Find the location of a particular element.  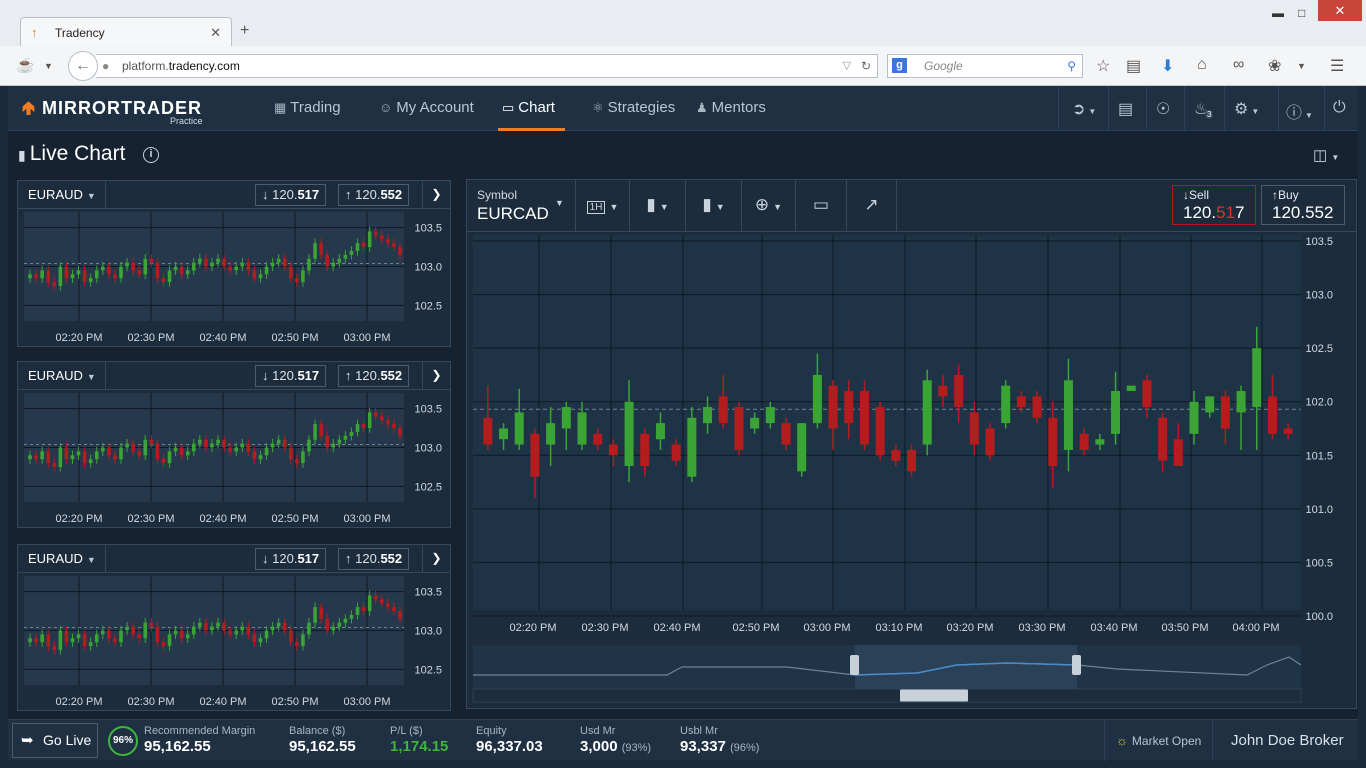

crosshair-button: ⊕ ▼ is located at coordinates (768, 206).